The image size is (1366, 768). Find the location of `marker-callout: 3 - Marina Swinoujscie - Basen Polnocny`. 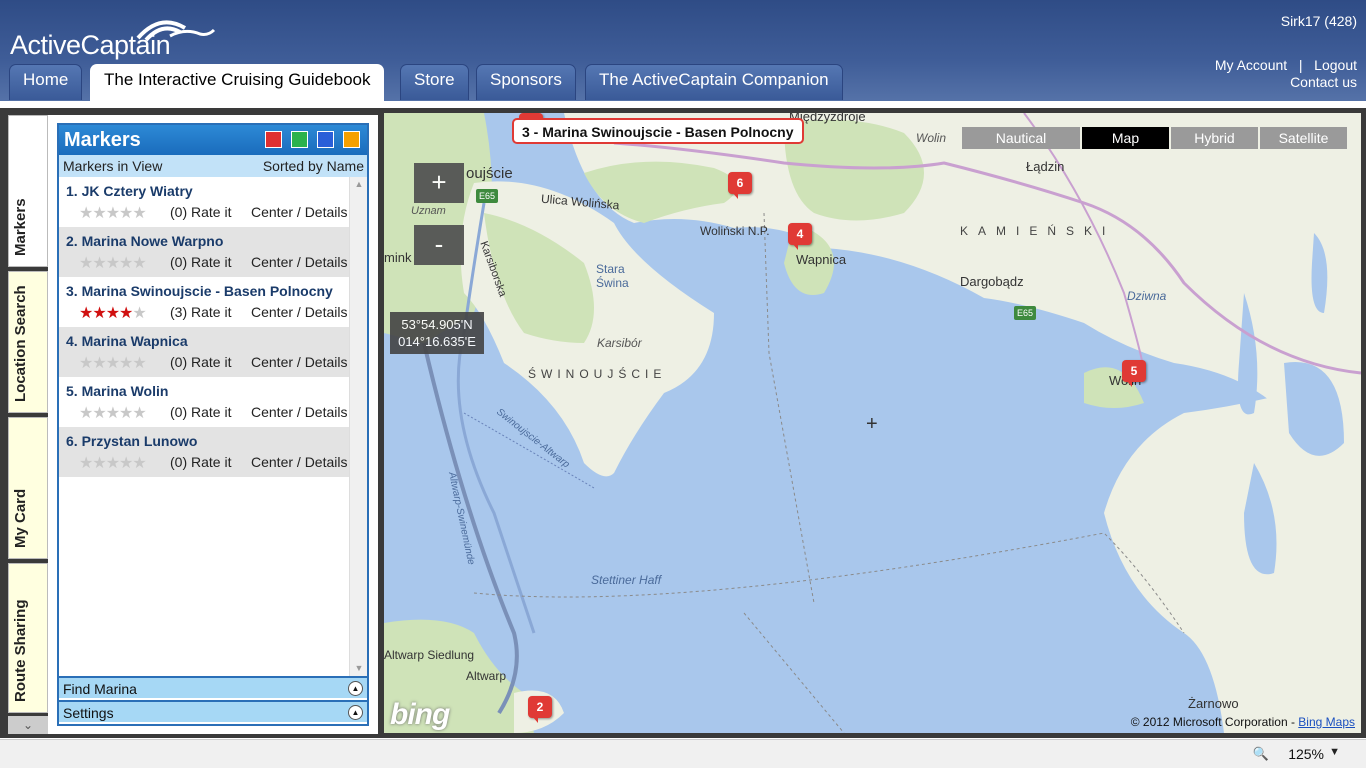

marker-callout: 3 - Marina Swinoujscie - Basen Polnocny is located at coordinates (658, 131).